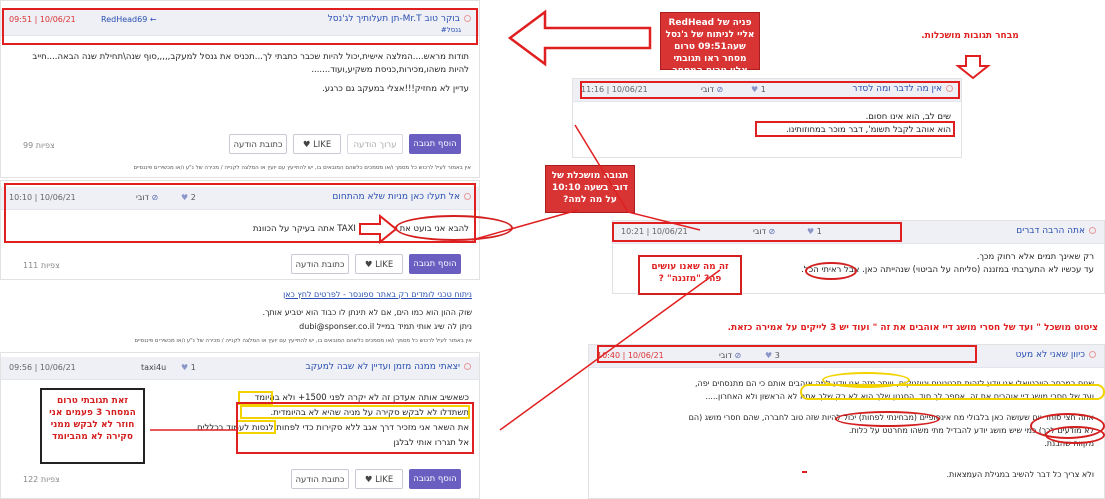 This screenshot has height=499, width=1105. I want to click on arrow-right-icon, so click(378, 229).